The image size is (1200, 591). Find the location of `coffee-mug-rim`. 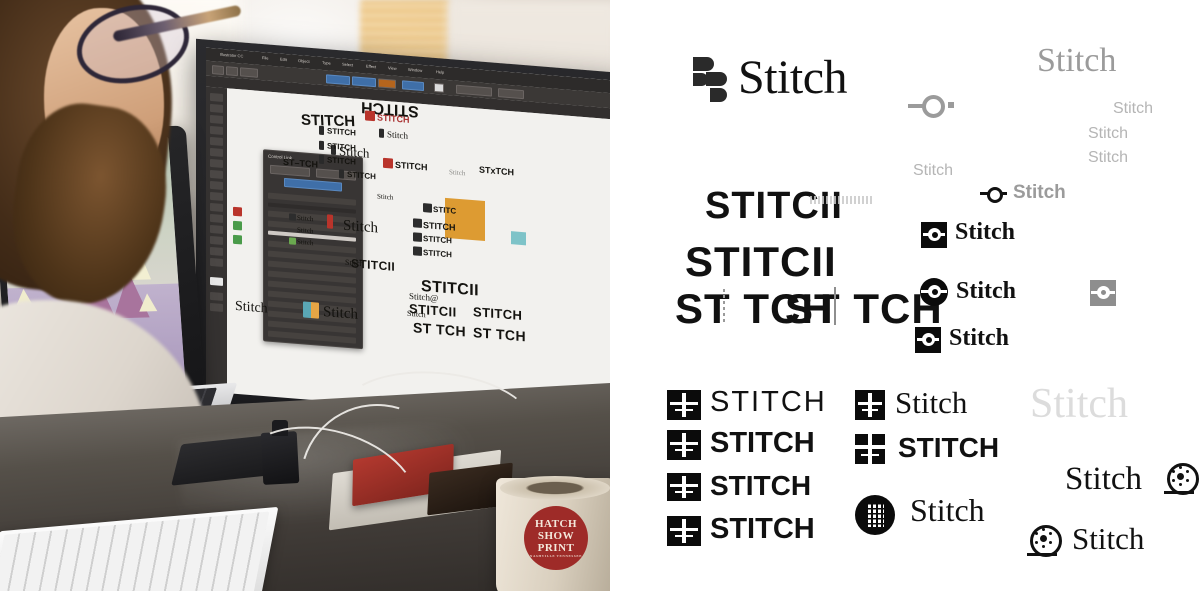

coffee-mug-rim is located at coordinates (555, 488).